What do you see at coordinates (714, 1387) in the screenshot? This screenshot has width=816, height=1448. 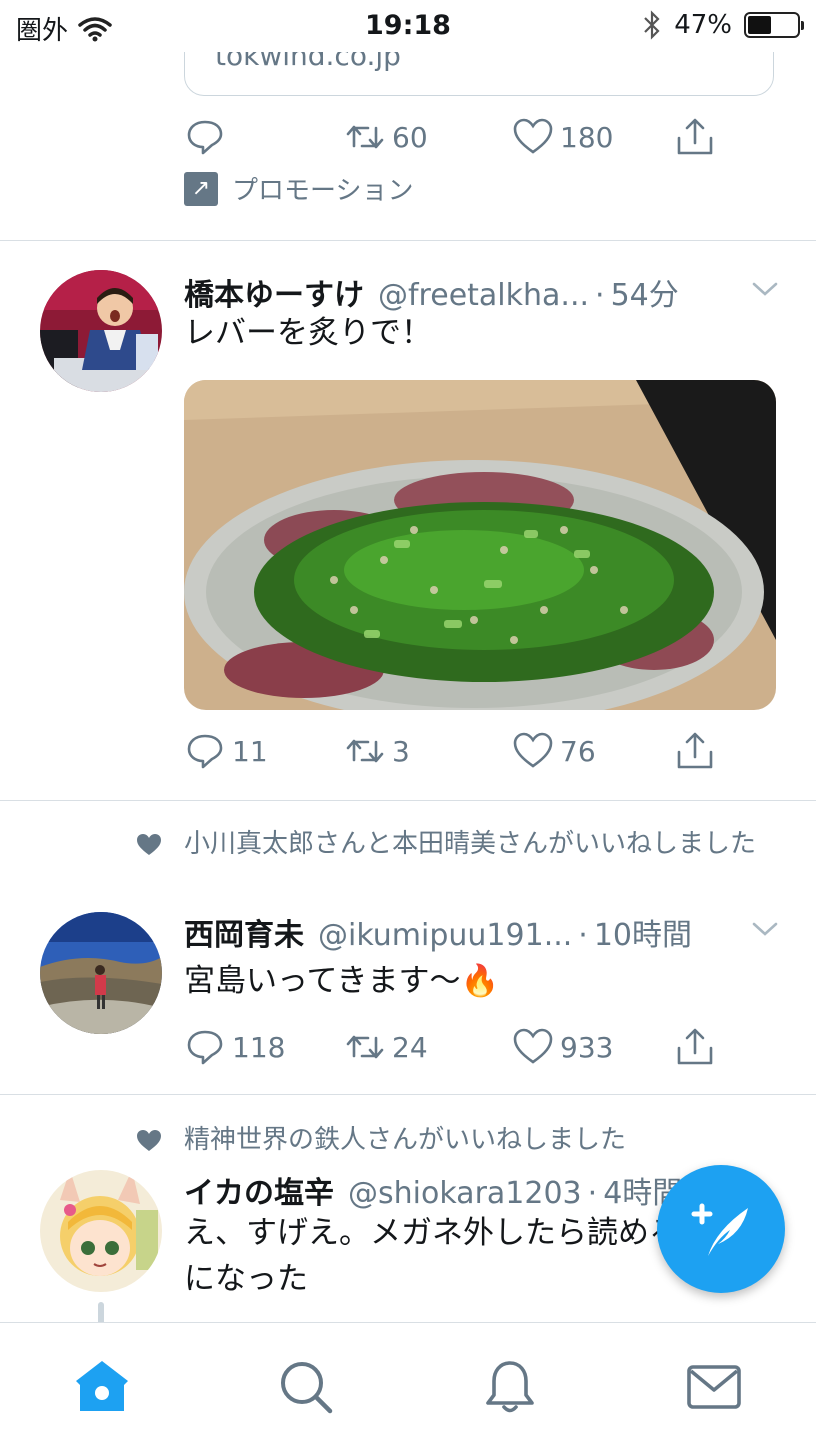 I see `messages-icon` at bounding box center [714, 1387].